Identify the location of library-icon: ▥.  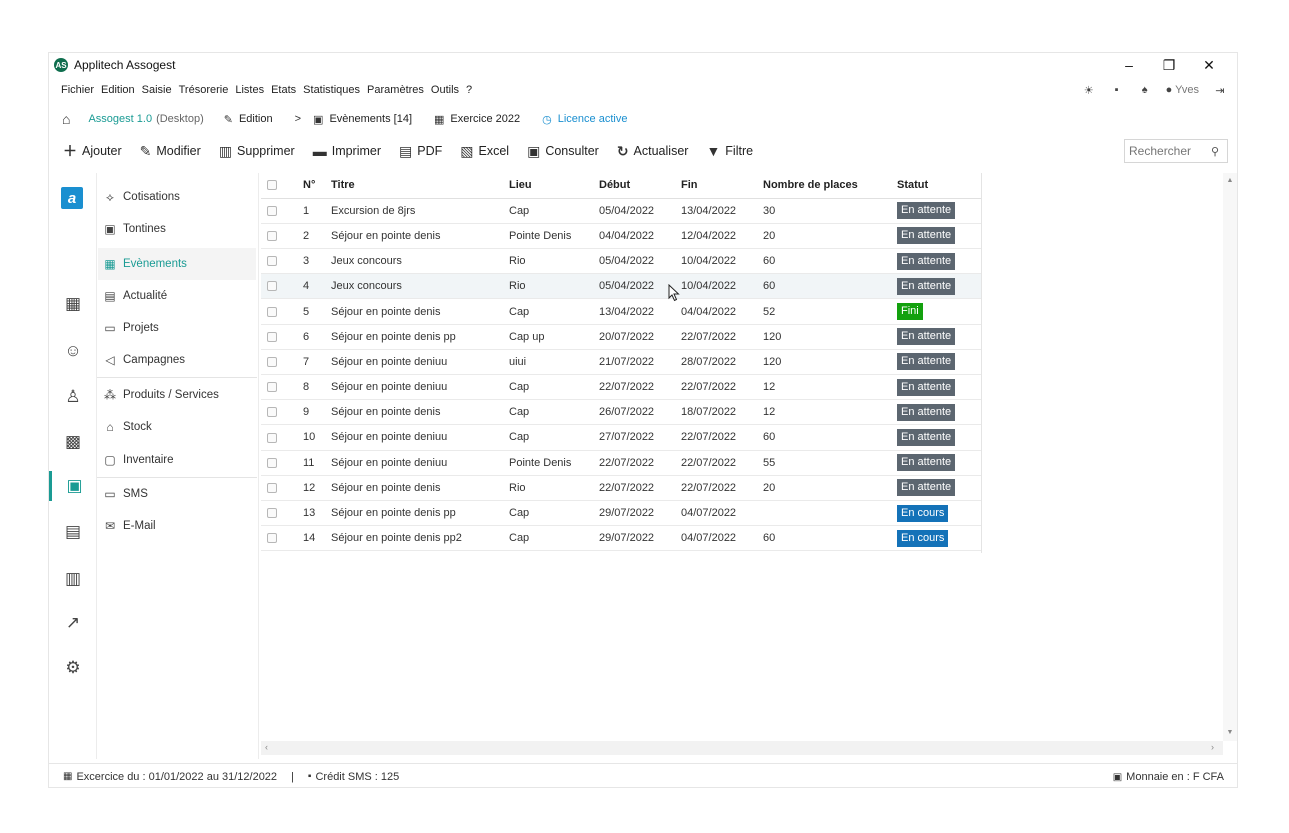
(73, 579).